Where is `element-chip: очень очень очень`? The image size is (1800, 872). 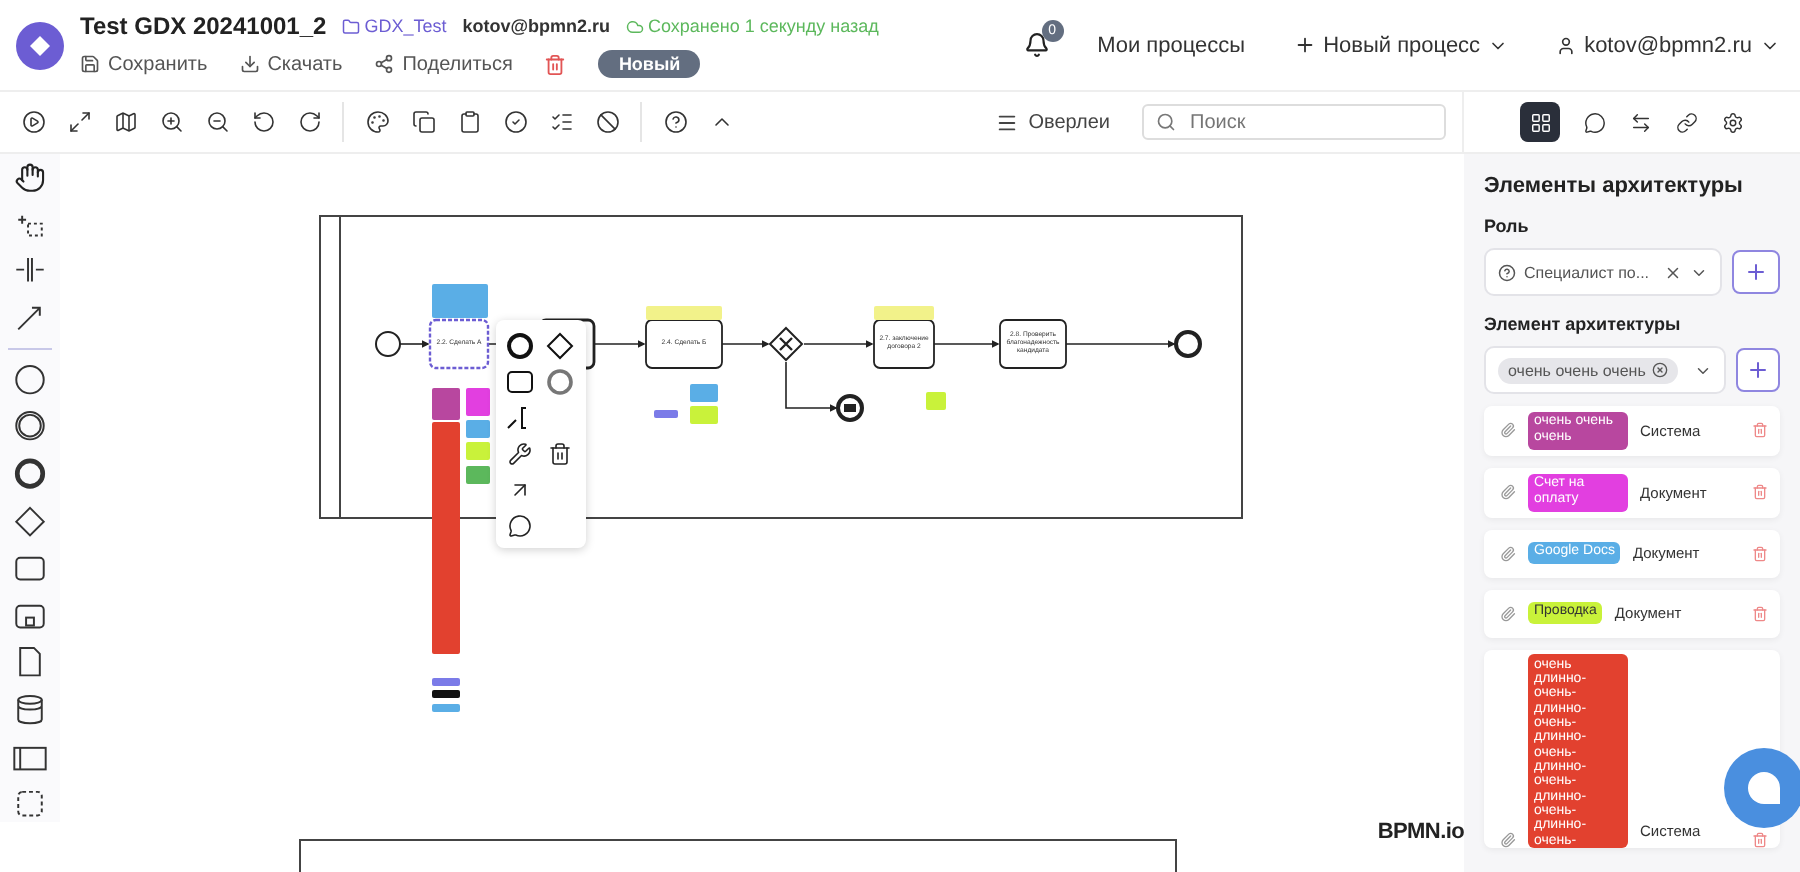 element-chip: очень очень очень is located at coordinates (1588, 370).